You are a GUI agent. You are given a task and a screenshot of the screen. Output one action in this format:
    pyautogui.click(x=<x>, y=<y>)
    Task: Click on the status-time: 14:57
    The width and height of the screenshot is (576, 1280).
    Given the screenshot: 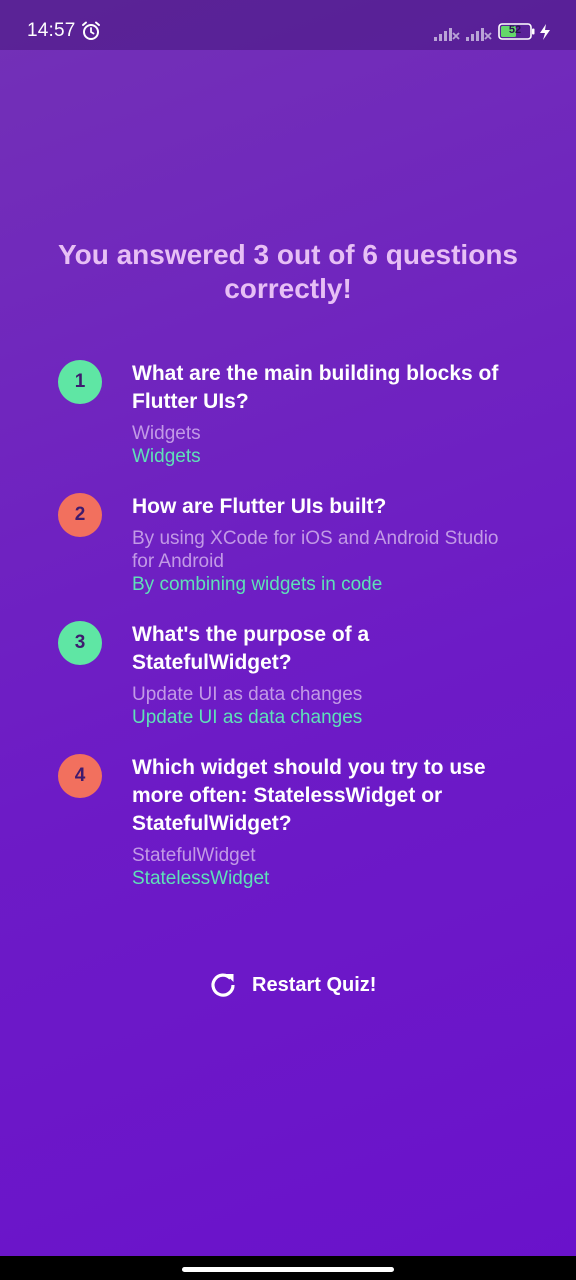 What is the action you would take?
    pyautogui.click(x=51, y=30)
    